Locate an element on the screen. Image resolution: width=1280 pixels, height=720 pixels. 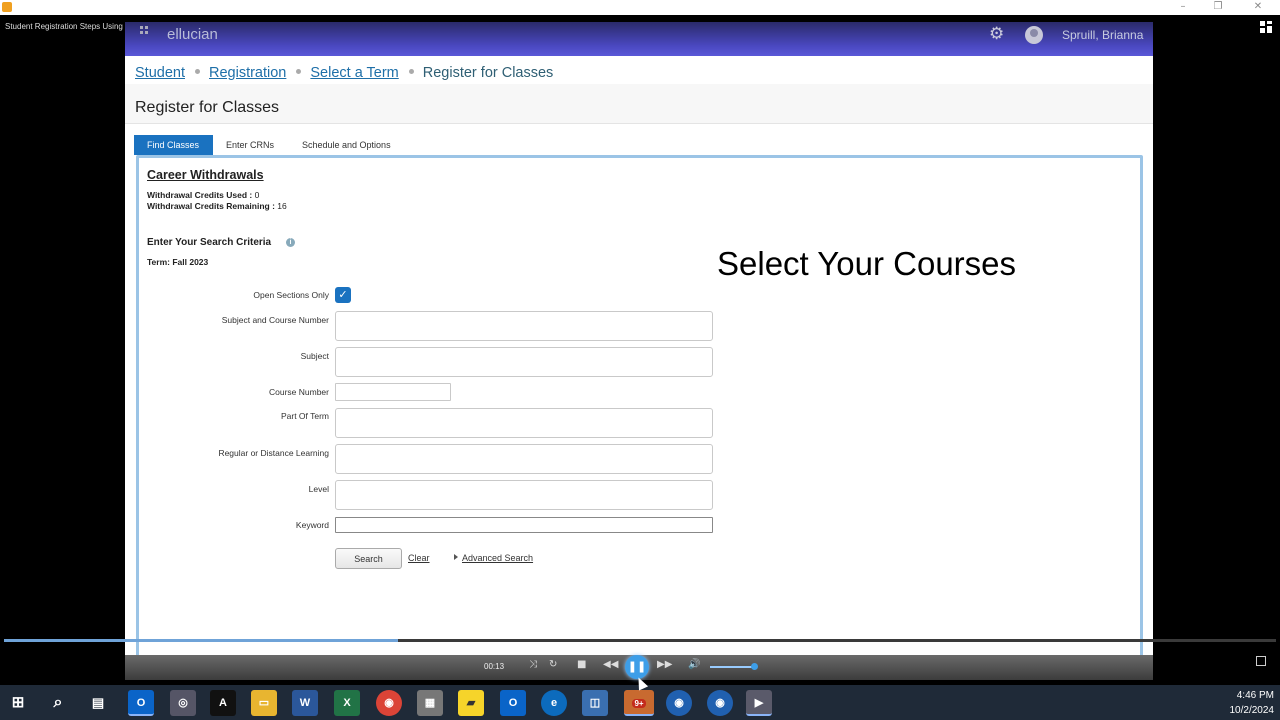
breadcrumb-select-term: Select a Term is located at coordinates (354, 73).